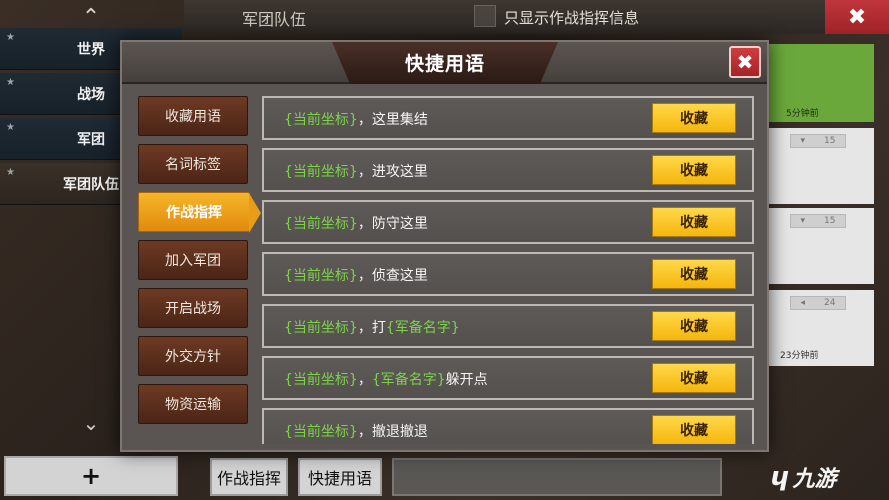  Describe the element at coordinates (91, 94) in the screenshot. I see `channel-label: 战场` at that location.